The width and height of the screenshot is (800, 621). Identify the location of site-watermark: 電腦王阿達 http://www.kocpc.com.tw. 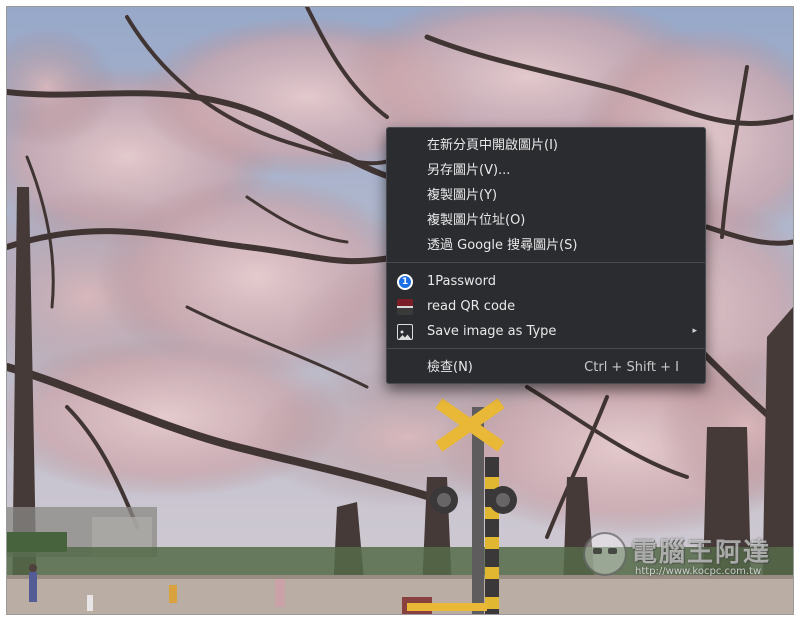
(685, 557).